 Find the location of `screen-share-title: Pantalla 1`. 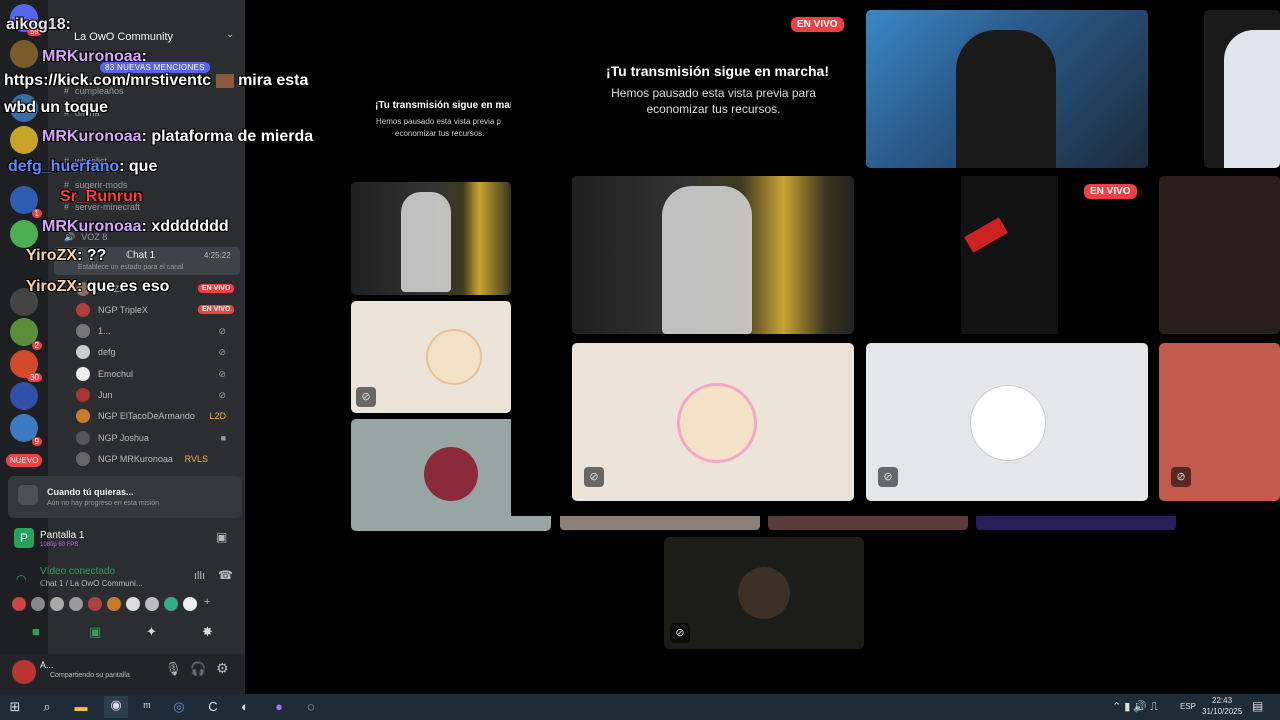

screen-share-title: Pantalla 1 is located at coordinates (62, 535).